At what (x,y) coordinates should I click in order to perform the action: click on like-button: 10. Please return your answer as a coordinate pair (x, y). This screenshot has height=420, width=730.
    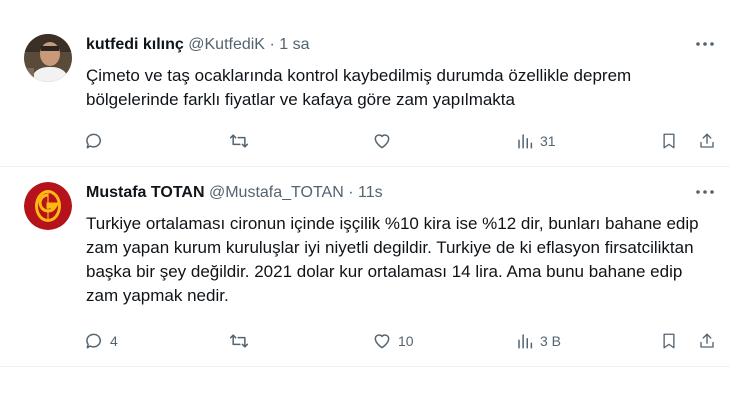
    Looking at the image, I should click on (393, 341).